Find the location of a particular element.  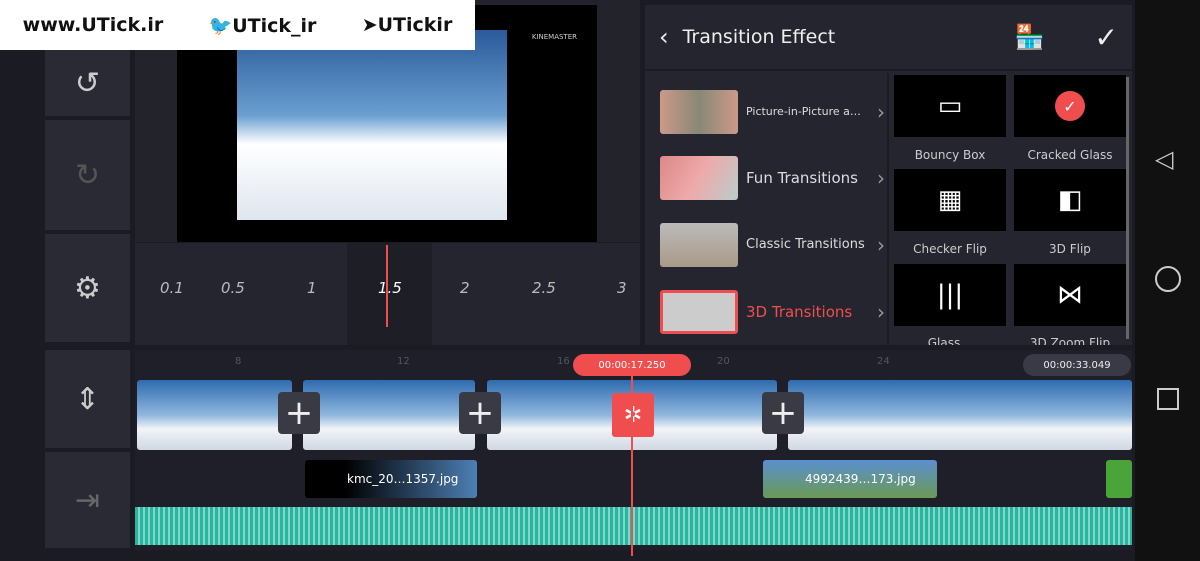

settings-button: ⚙ is located at coordinates (87, 289).